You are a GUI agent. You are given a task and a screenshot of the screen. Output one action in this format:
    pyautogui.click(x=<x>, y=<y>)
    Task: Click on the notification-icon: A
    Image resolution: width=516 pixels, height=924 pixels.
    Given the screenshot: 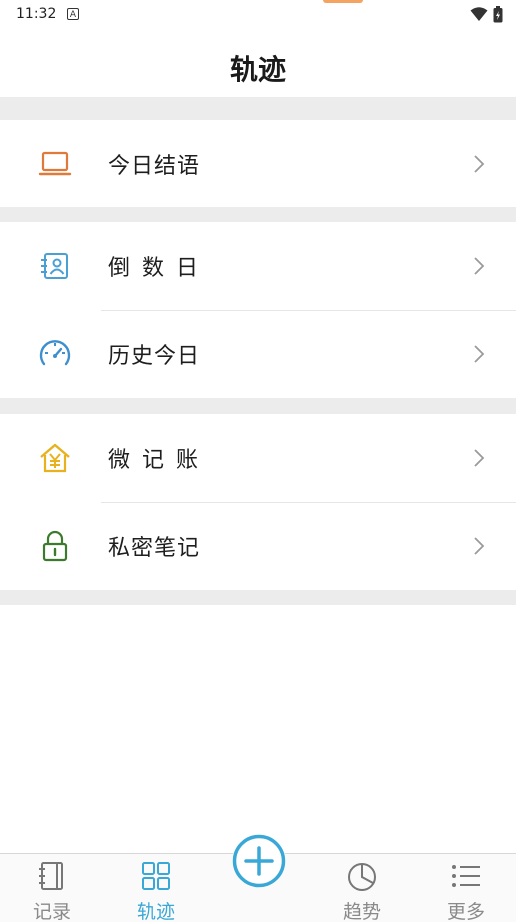 What is the action you would take?
    pyautogui.click(x=73, y=14)
    